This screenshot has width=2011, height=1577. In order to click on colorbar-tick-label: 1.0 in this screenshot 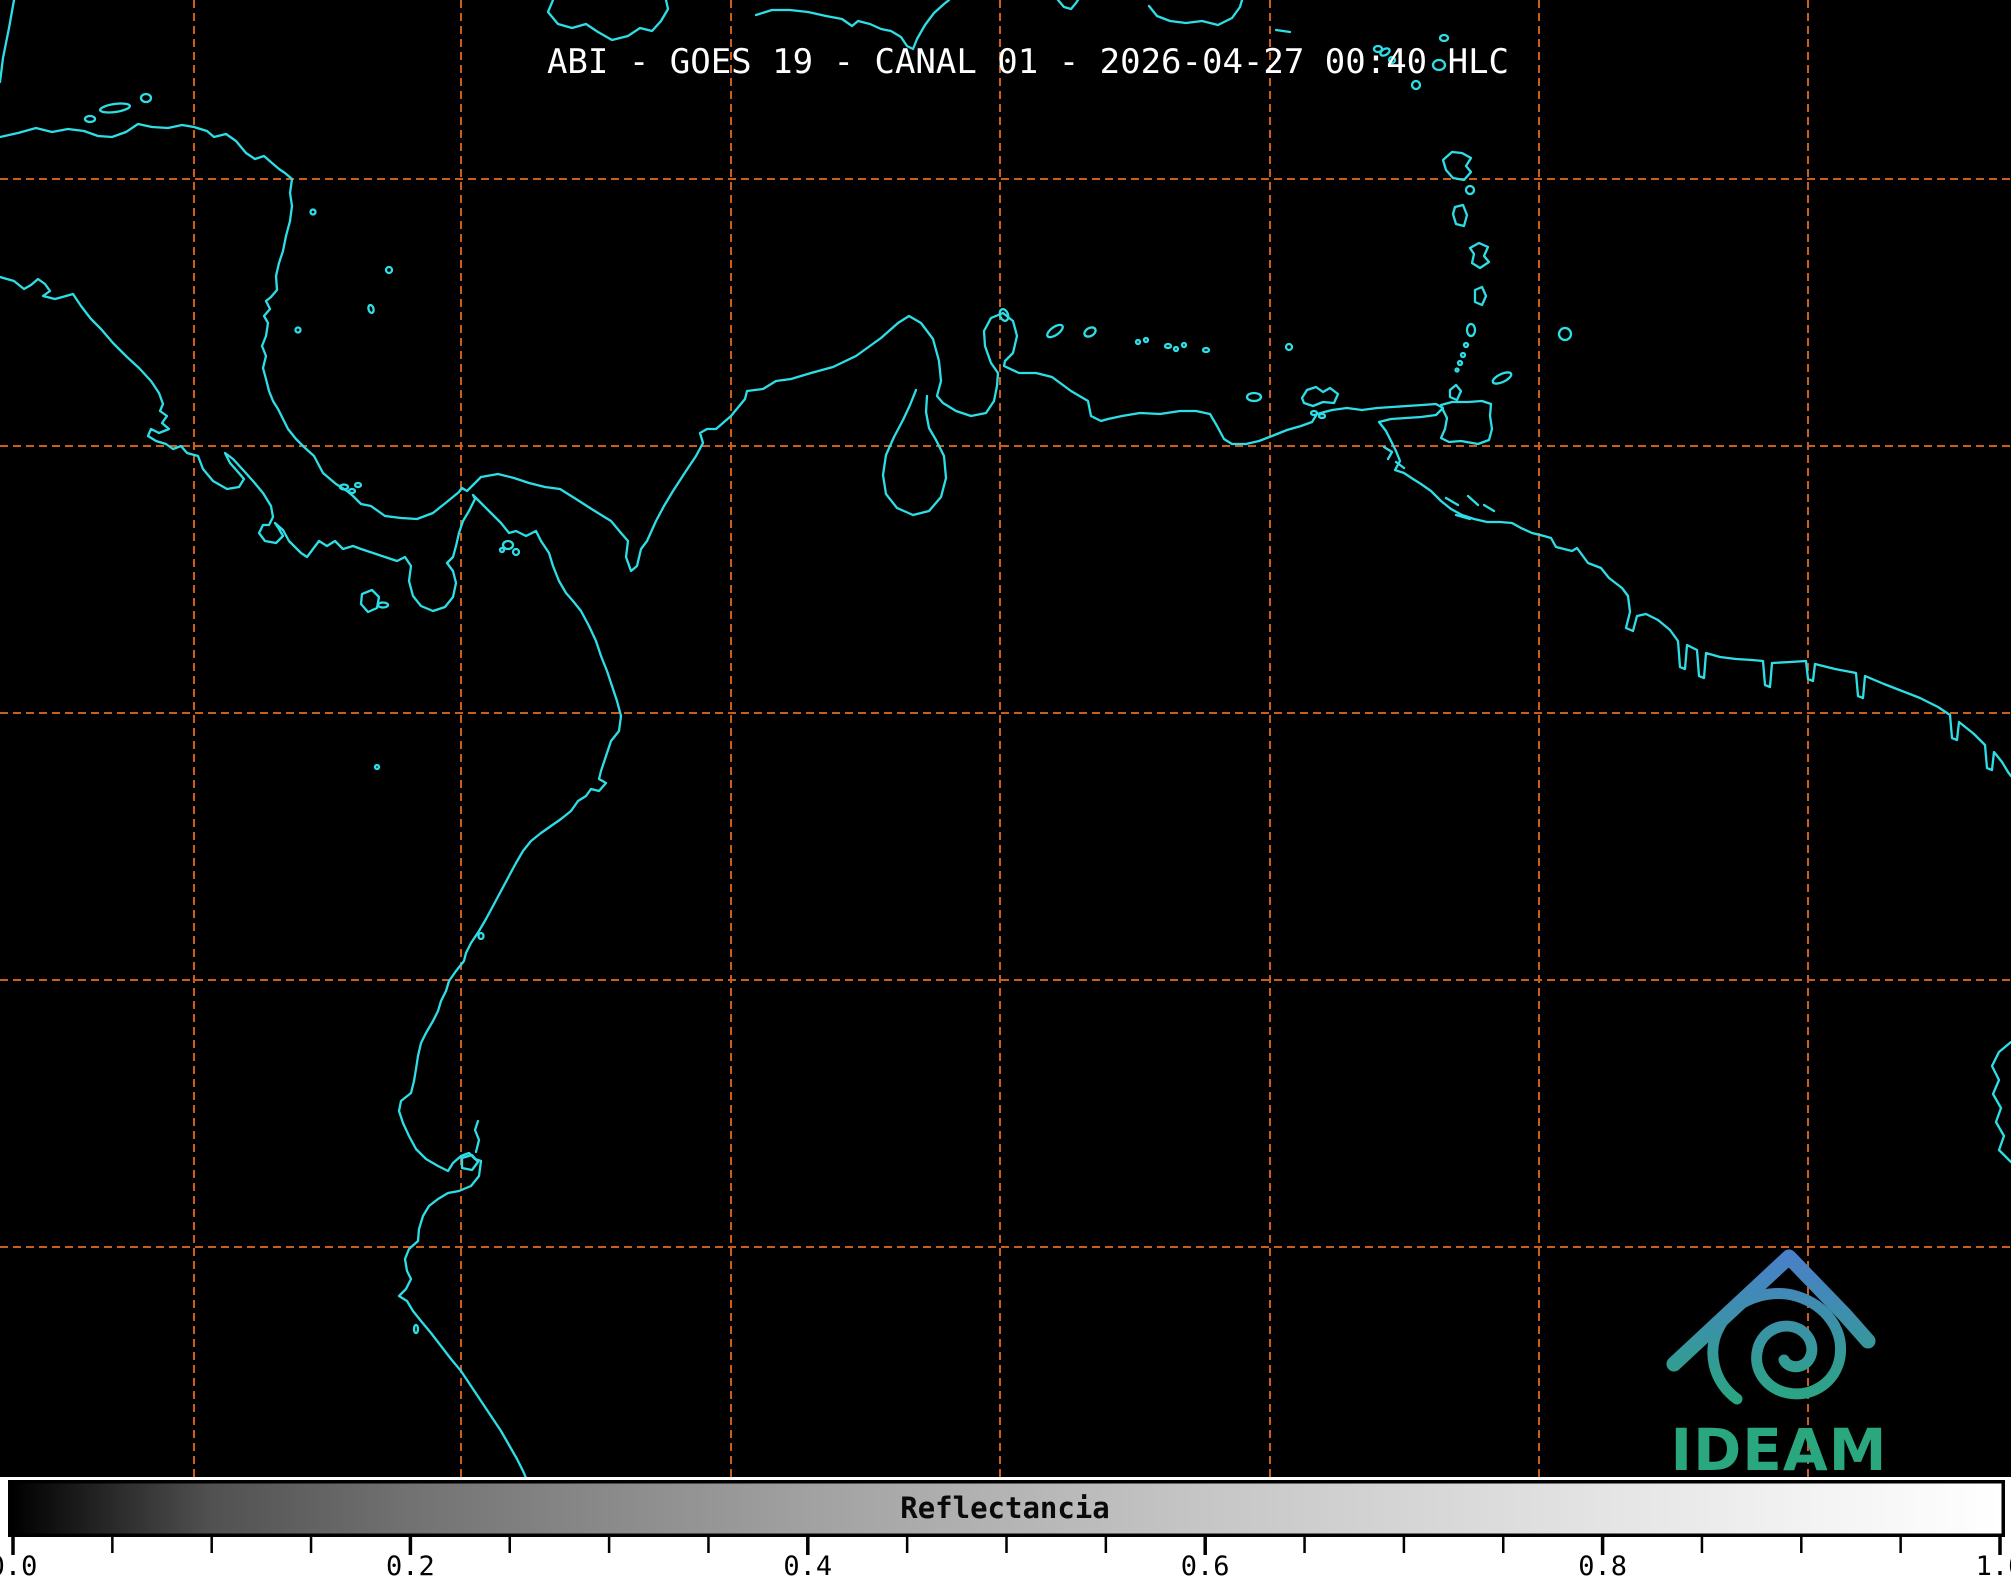, I will do `click(1993, 1564)`.